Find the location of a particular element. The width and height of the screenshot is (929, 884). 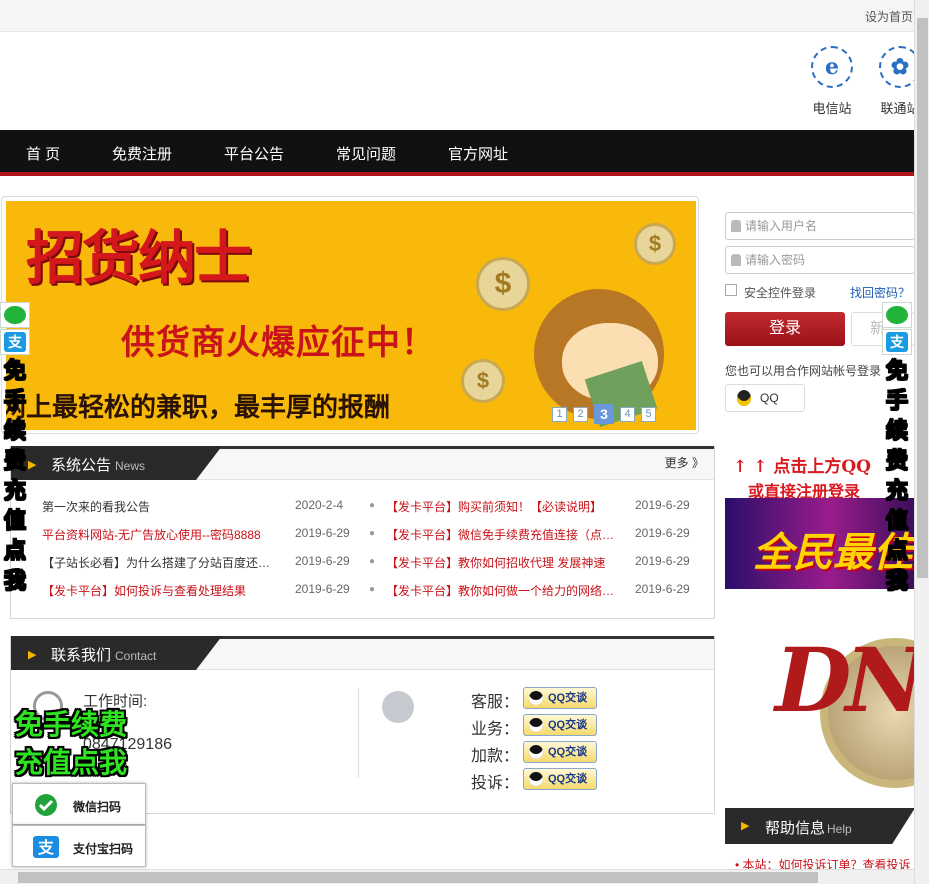

banner-line1: 供货商火爆应征中！ is located at coordinates (278, 343).